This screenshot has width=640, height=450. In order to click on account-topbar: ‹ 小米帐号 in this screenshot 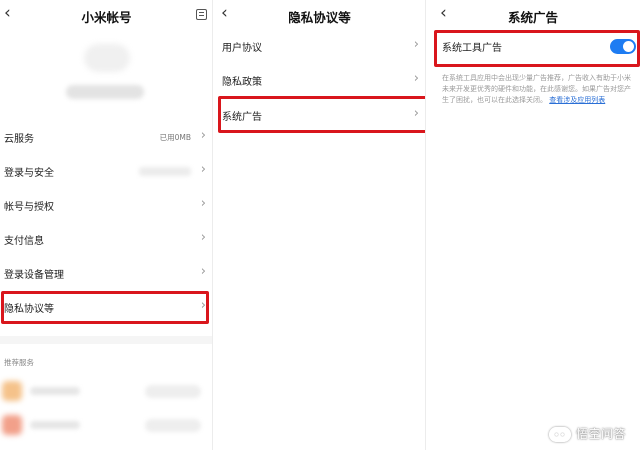, I will do `click(106, 15)`.